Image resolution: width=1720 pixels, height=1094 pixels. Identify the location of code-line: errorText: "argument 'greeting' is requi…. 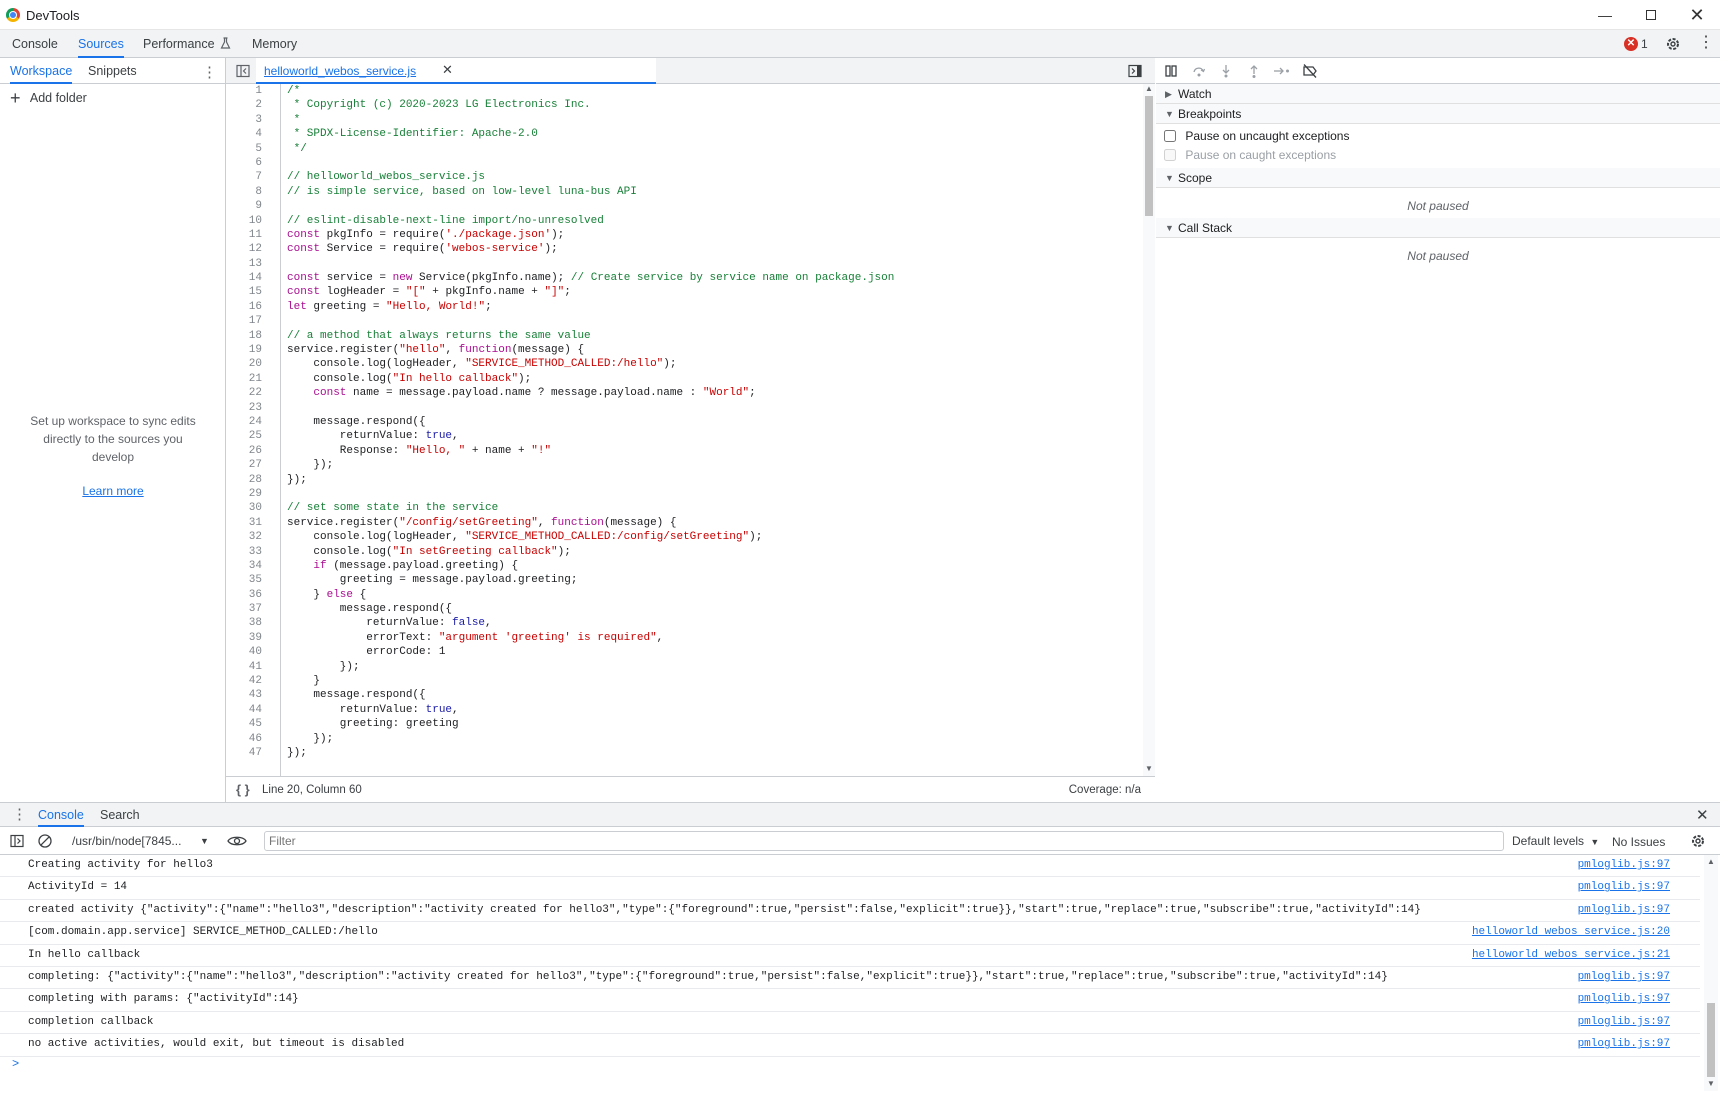
(714, 638).